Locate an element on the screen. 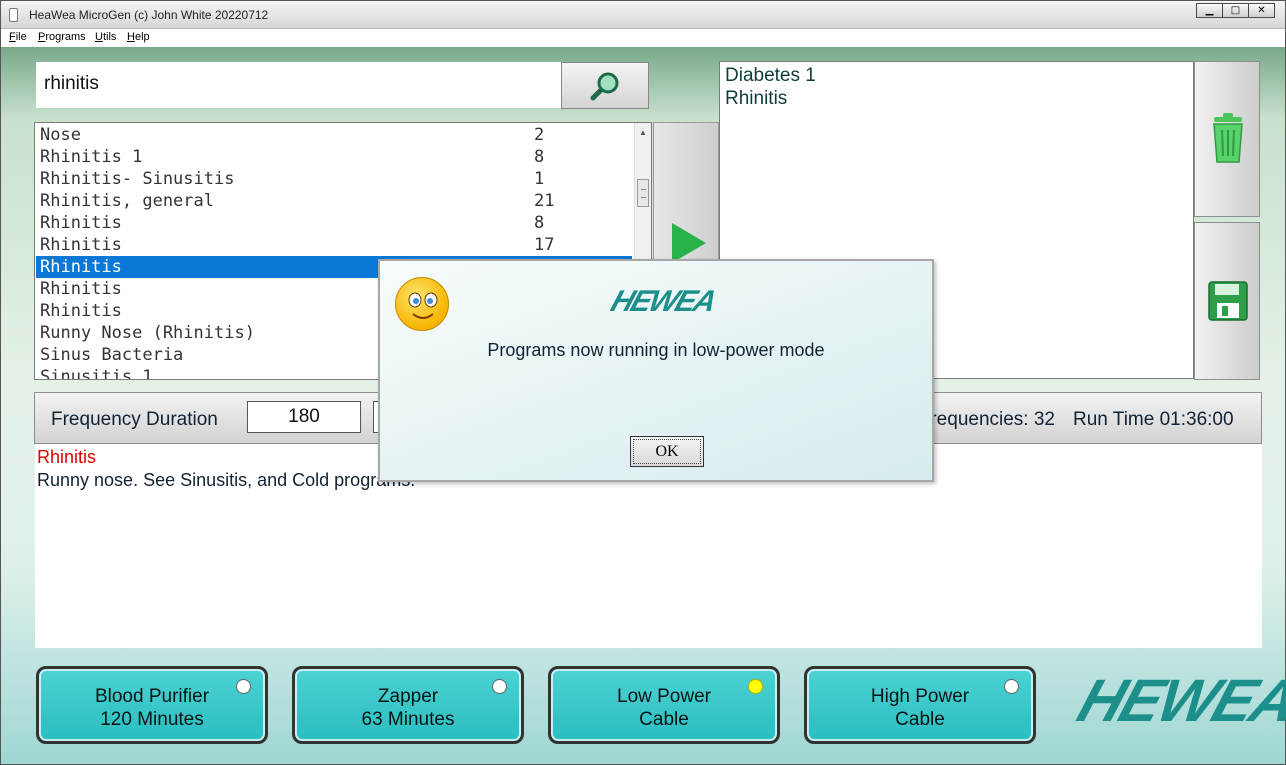 The height and width of the screenshot is (765, 1286). app-icon is located at coordinates (13, 15).